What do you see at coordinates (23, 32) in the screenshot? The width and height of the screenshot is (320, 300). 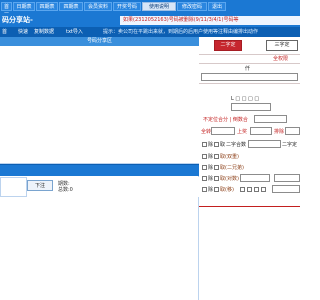 I see `toolbar-item-fast: 快速` at bounding box center [23, 32].